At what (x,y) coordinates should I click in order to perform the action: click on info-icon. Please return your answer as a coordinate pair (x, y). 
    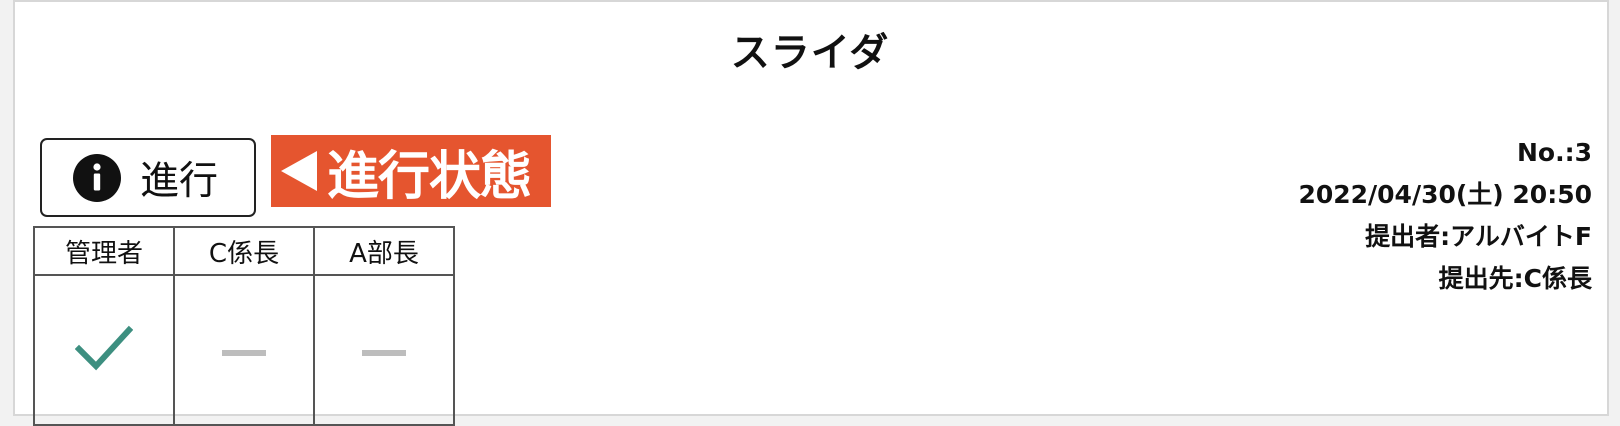
    Looking at the image, I should click on (97, 177).